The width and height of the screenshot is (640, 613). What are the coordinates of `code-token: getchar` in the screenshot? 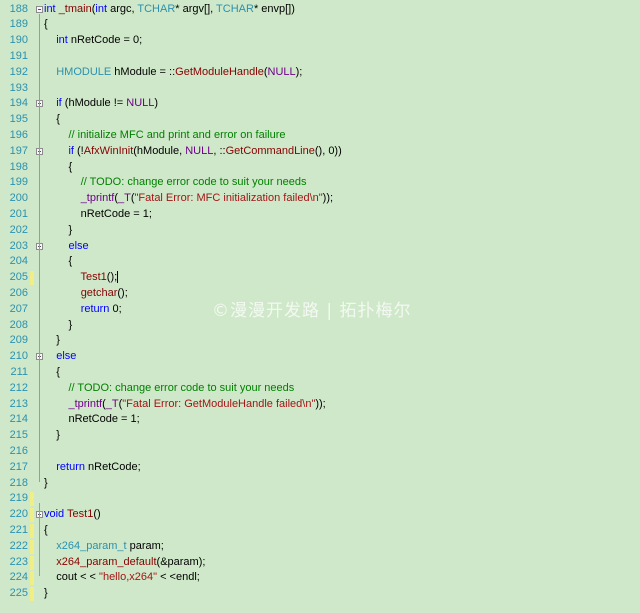 It's located at (99, 292).